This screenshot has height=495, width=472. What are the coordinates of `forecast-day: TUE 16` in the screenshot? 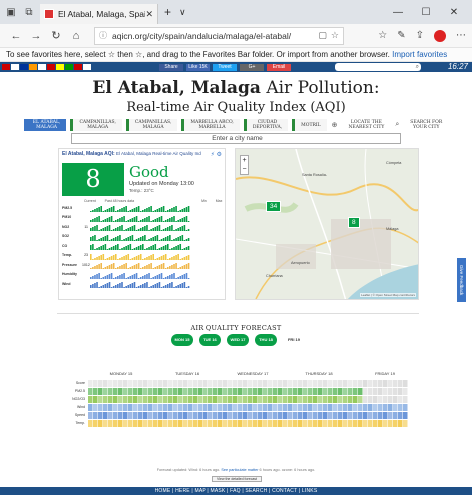 It's located at (210, 340).